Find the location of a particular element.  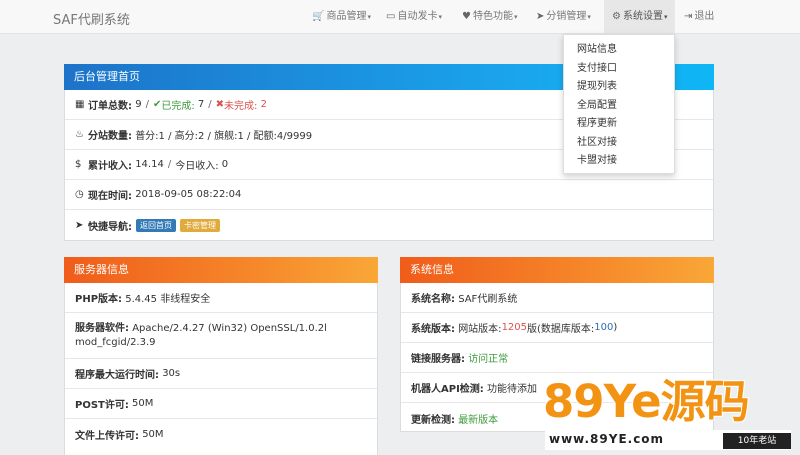

fire-icon: ♨ is located at coordinates (79, 134).